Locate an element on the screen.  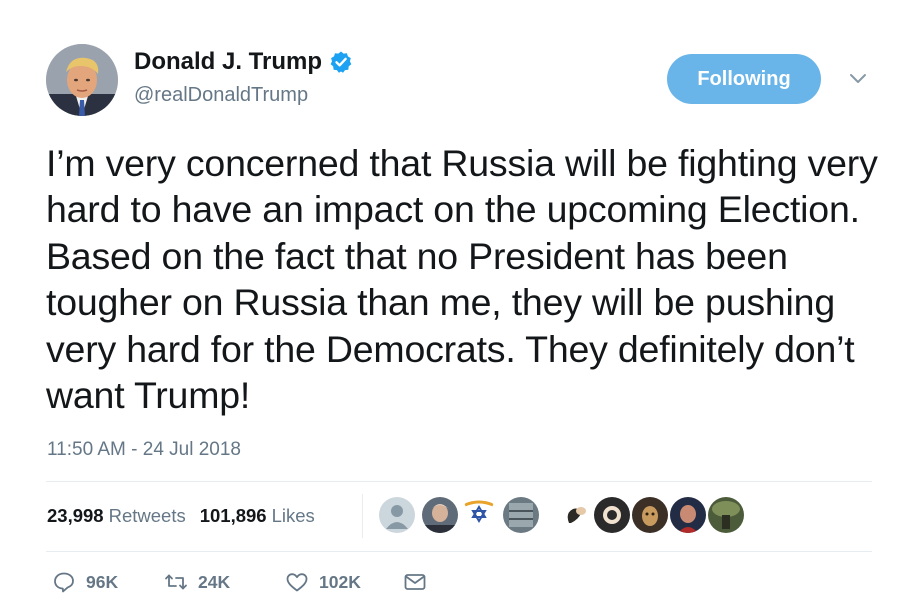
retweet-icon is located at coordinates (176, 582).